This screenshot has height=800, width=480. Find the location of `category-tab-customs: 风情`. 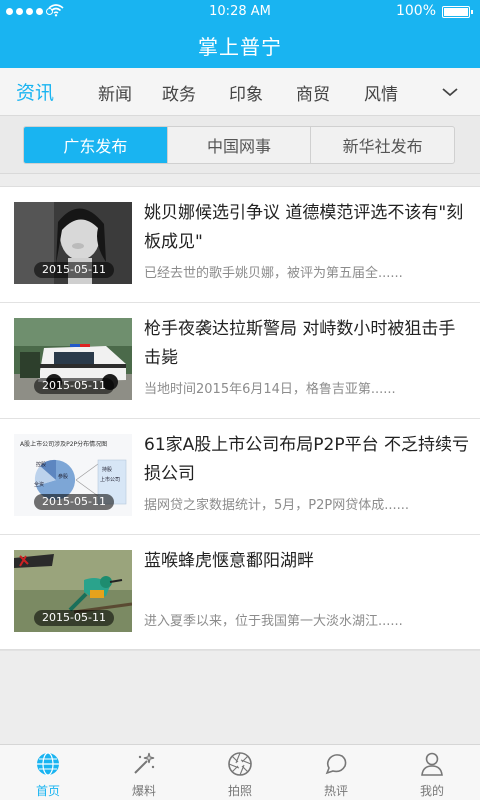

category-tab-customs: 风情 is located at coordinates (381, 92).